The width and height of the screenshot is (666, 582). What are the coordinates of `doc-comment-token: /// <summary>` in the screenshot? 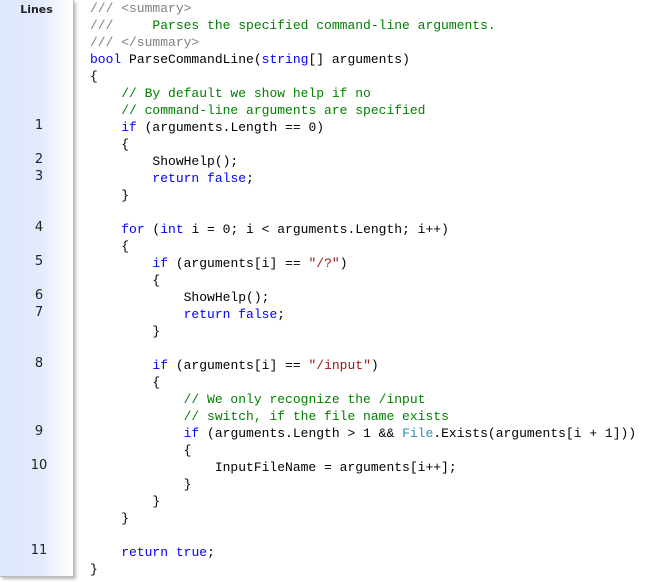 It's located at (141, 8).